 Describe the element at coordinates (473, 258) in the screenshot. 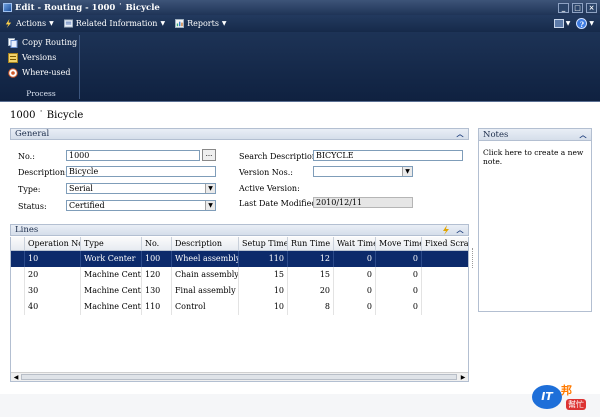

I see `splitter-handle` at that location.